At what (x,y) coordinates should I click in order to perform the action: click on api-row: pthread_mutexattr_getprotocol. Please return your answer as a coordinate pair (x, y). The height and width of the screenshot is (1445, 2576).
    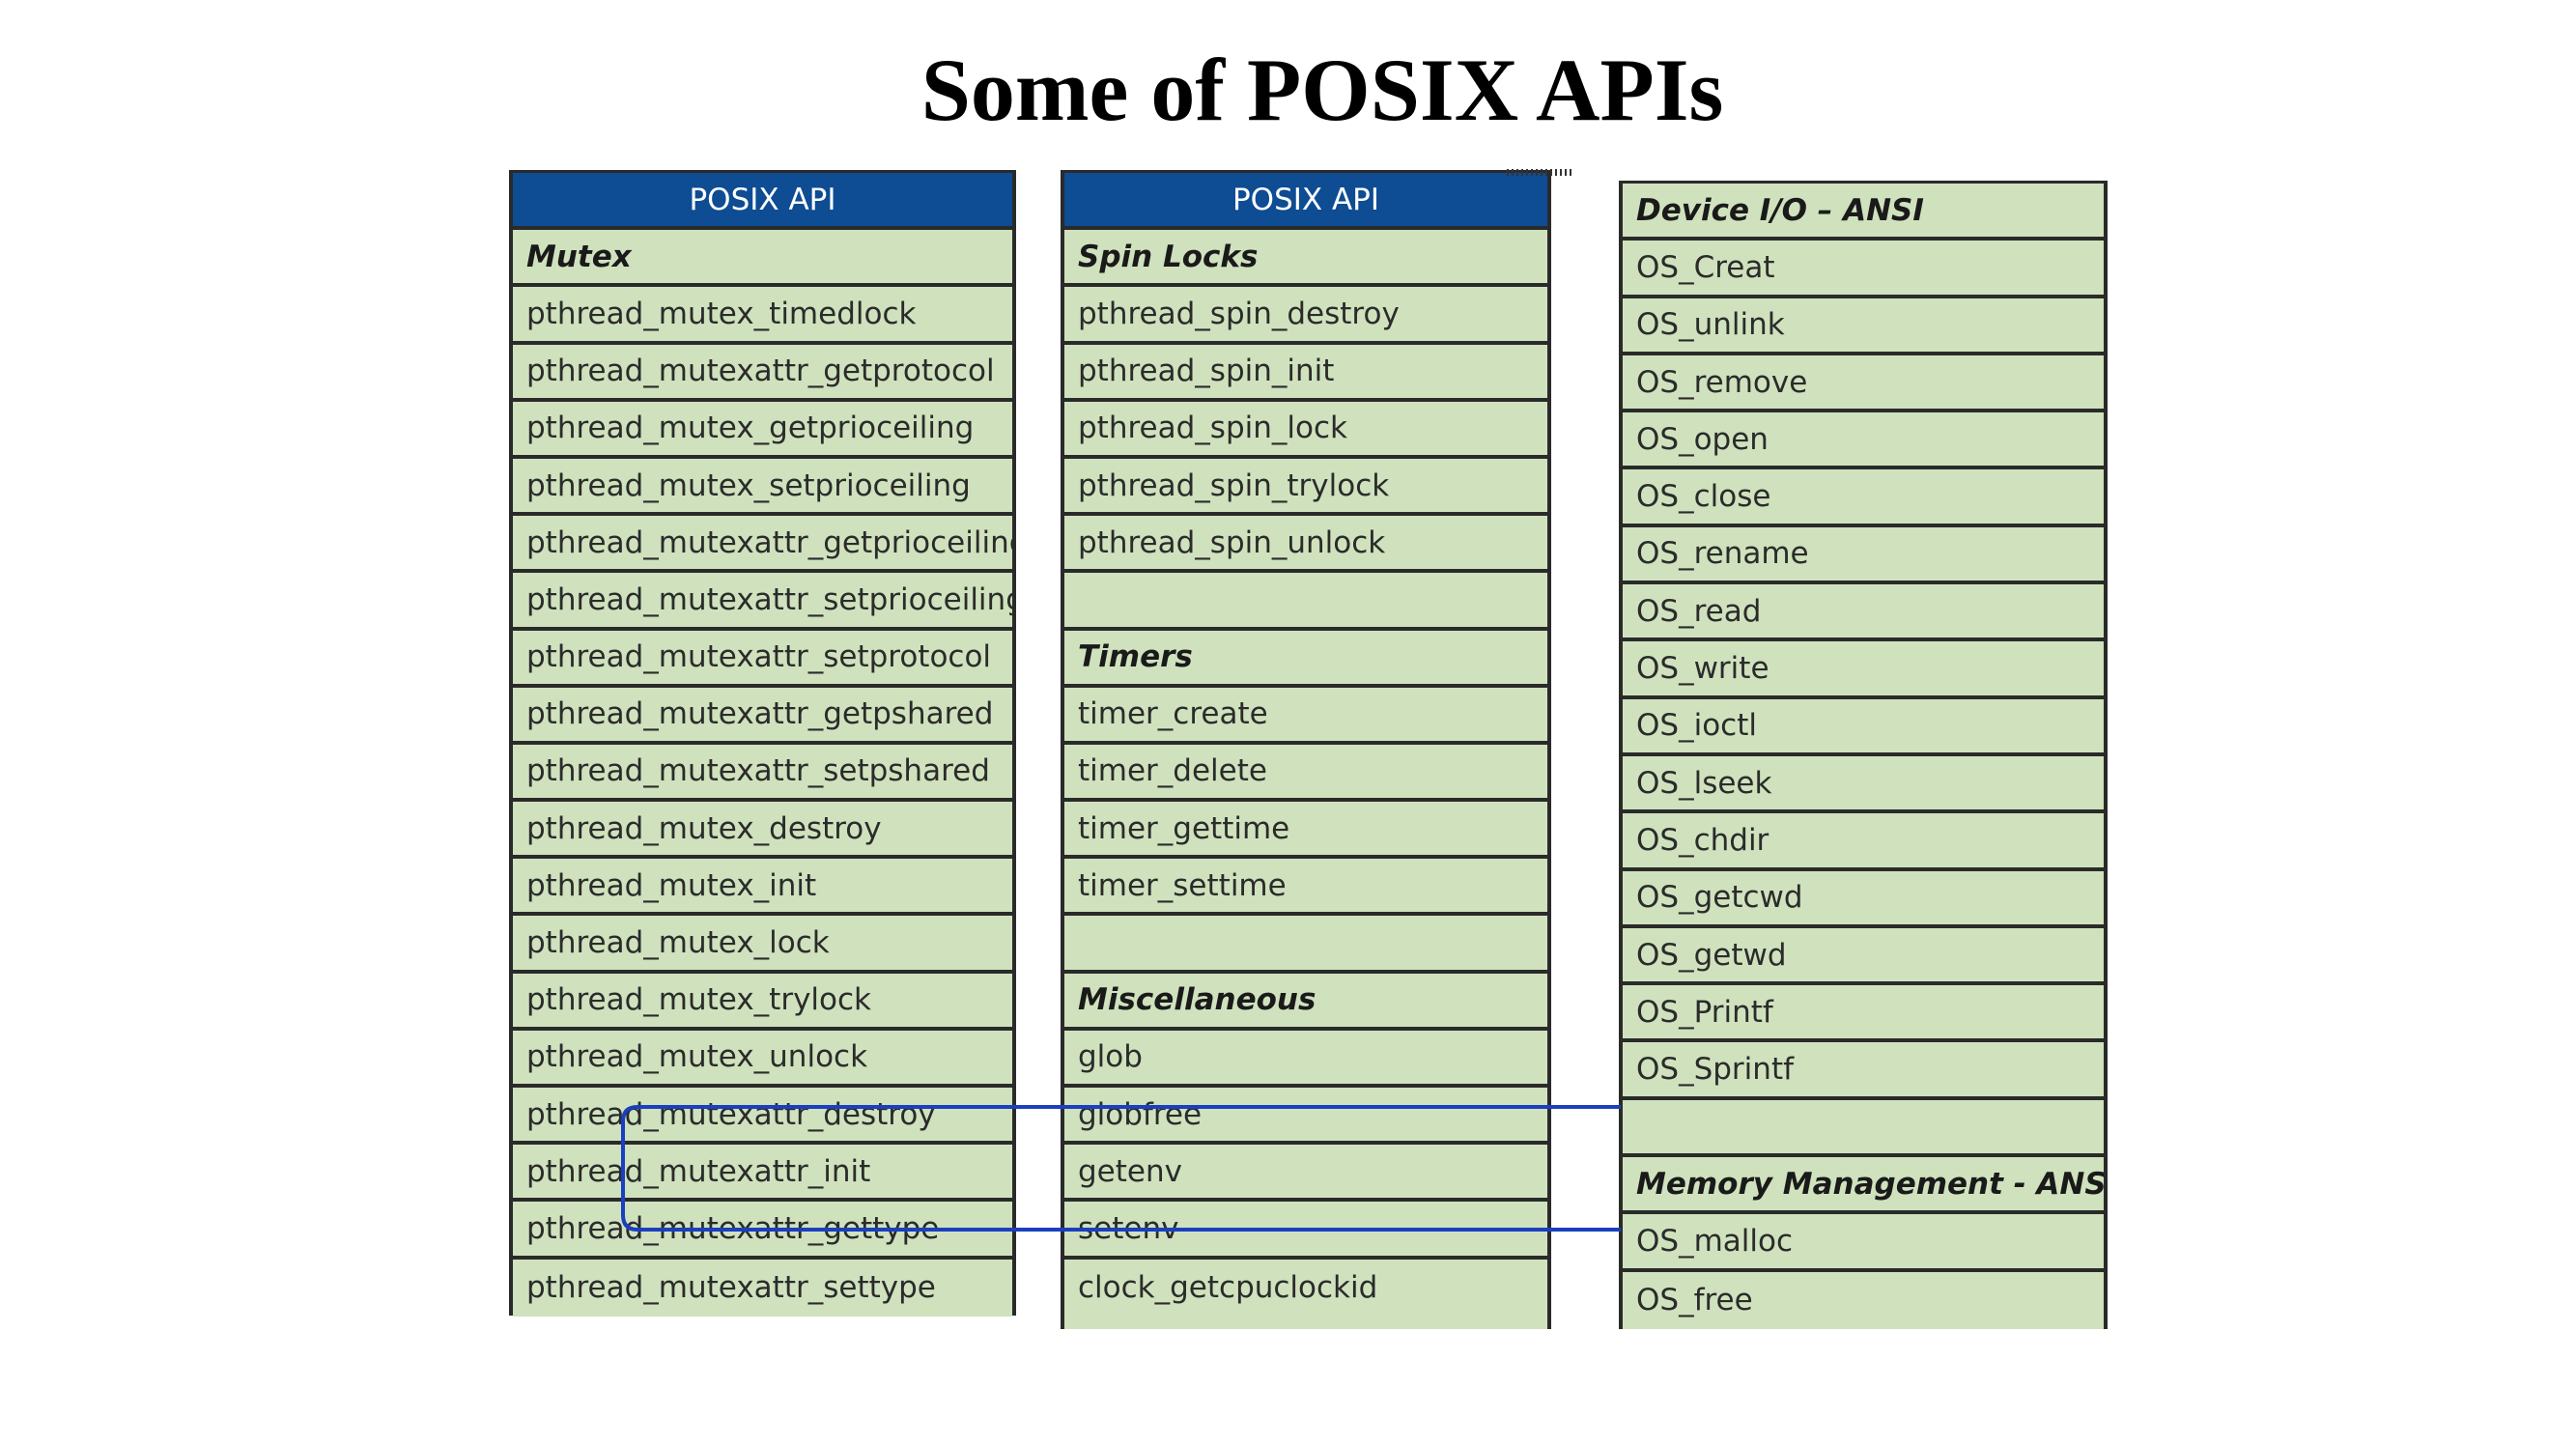
    Looking at the image, I should click on (762, 373).